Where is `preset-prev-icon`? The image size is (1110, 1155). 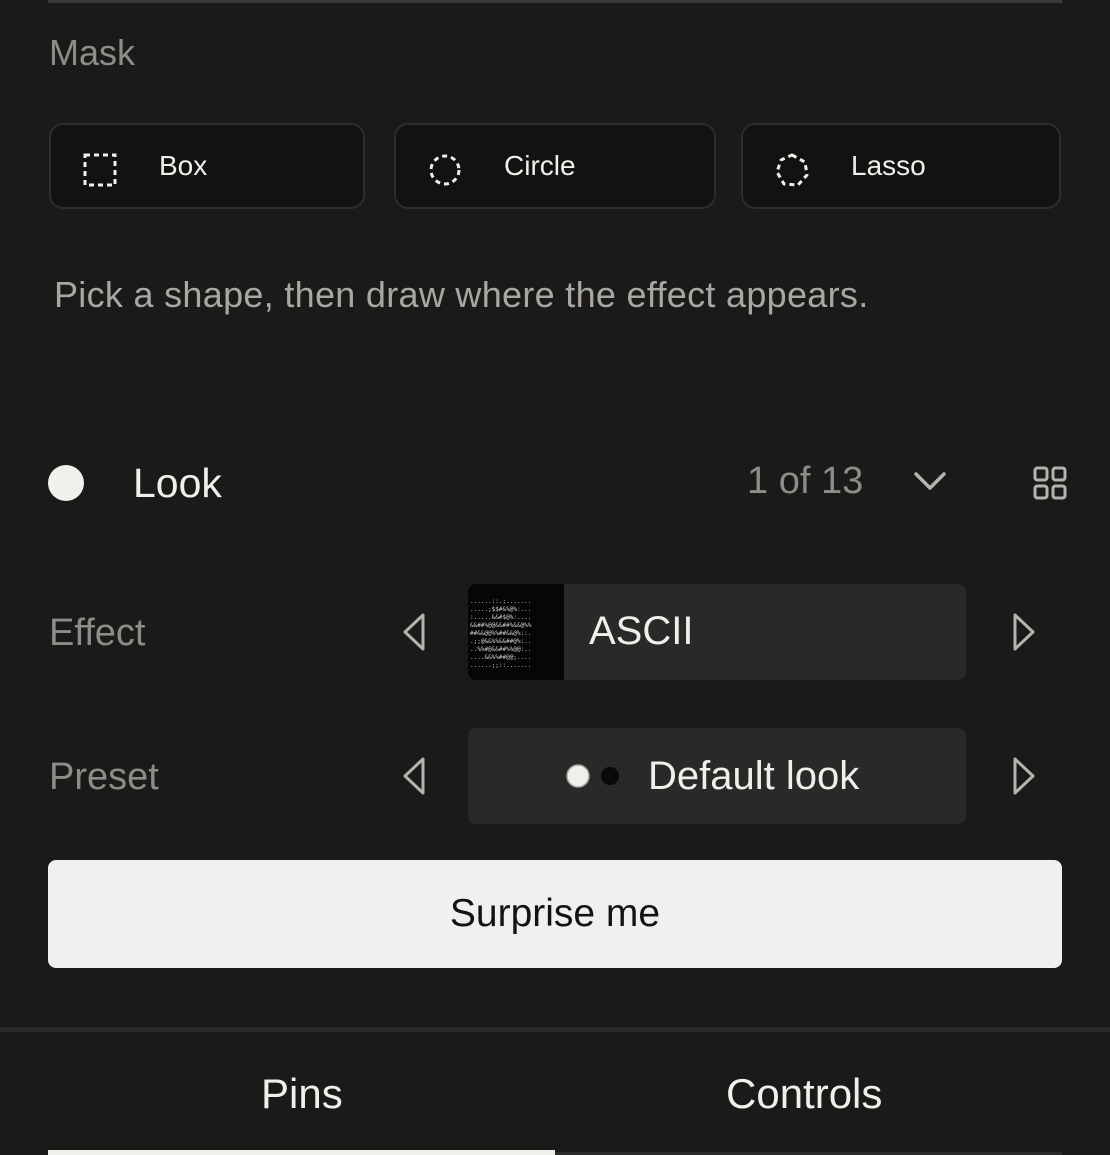
preset-prev-icon is located at coordinates (415, 776).